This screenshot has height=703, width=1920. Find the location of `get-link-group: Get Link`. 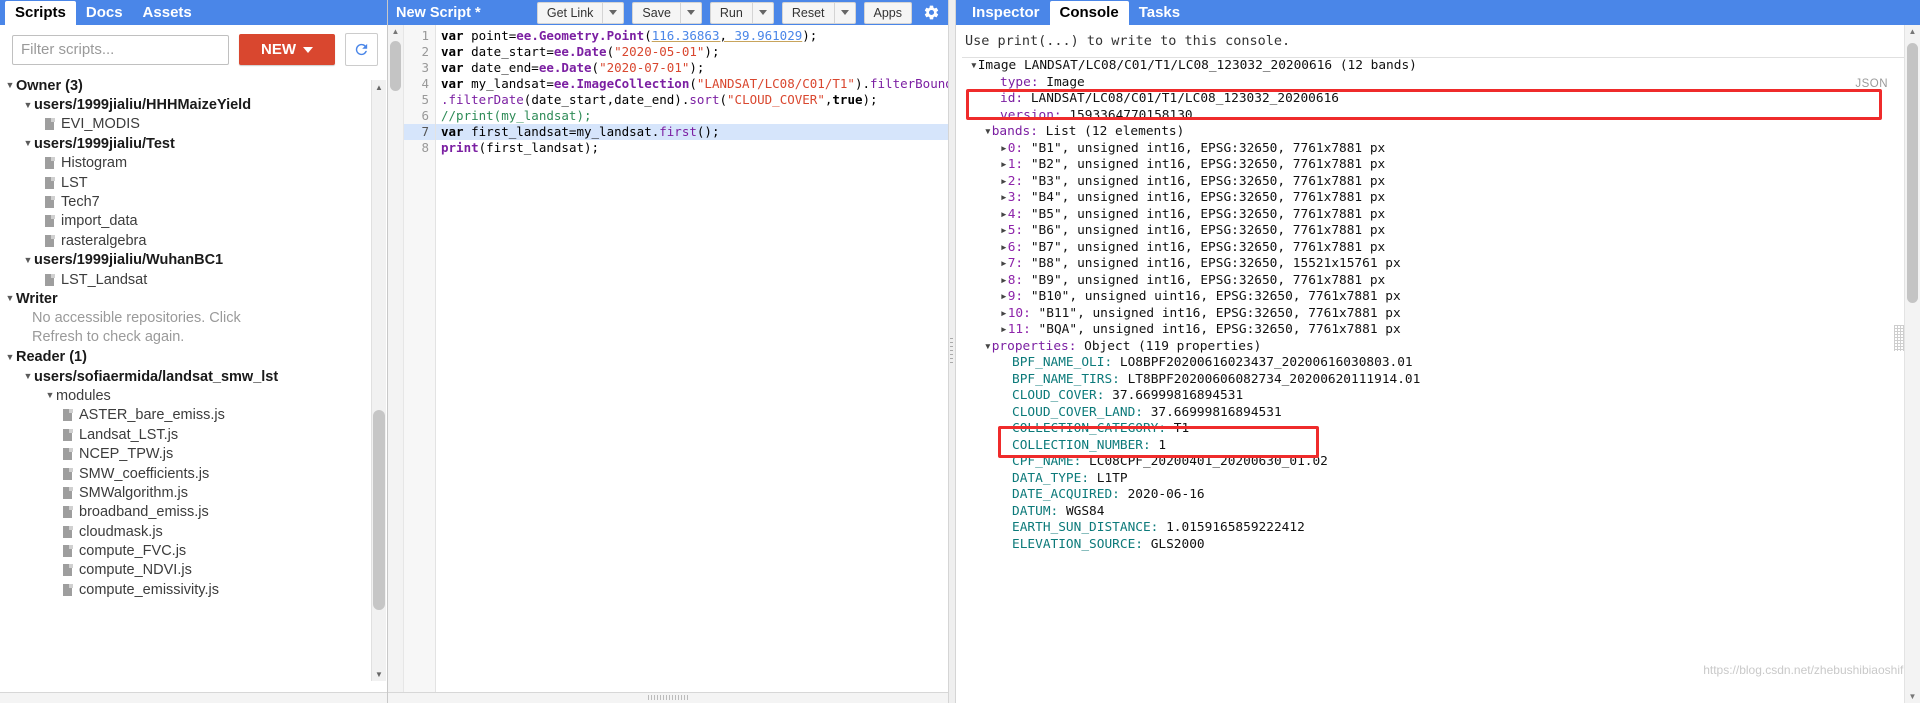

get-link-group: Get Link is located at coordinates (580, 12).